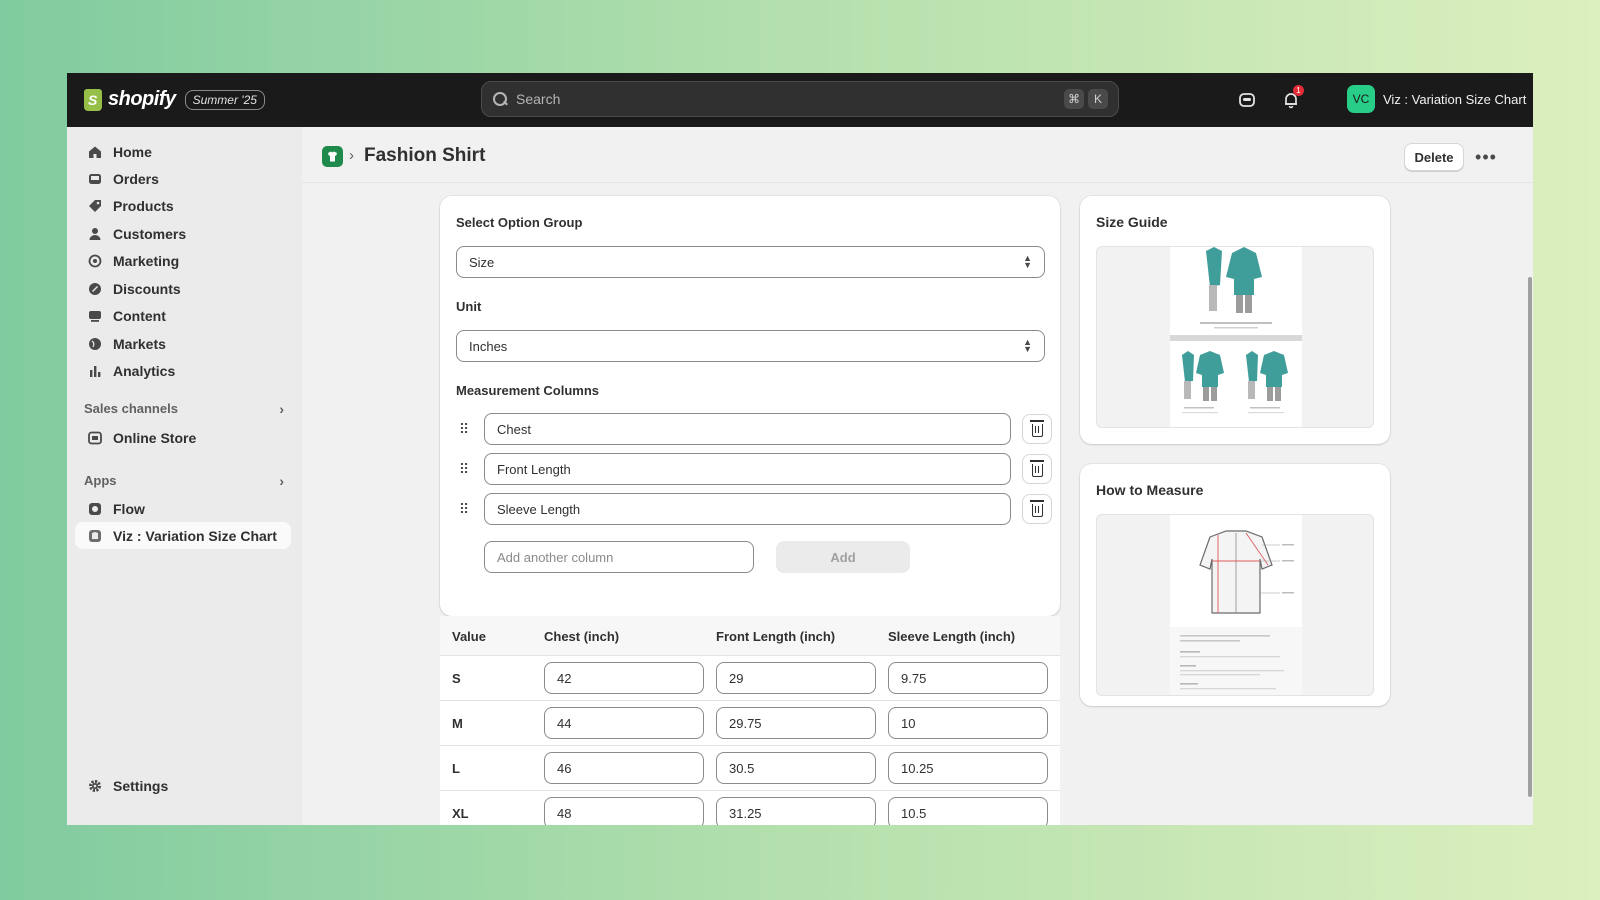 This screenshot has width=1600, height=900. I want to click on how-to-measure-sheet, so click(1236, 605).